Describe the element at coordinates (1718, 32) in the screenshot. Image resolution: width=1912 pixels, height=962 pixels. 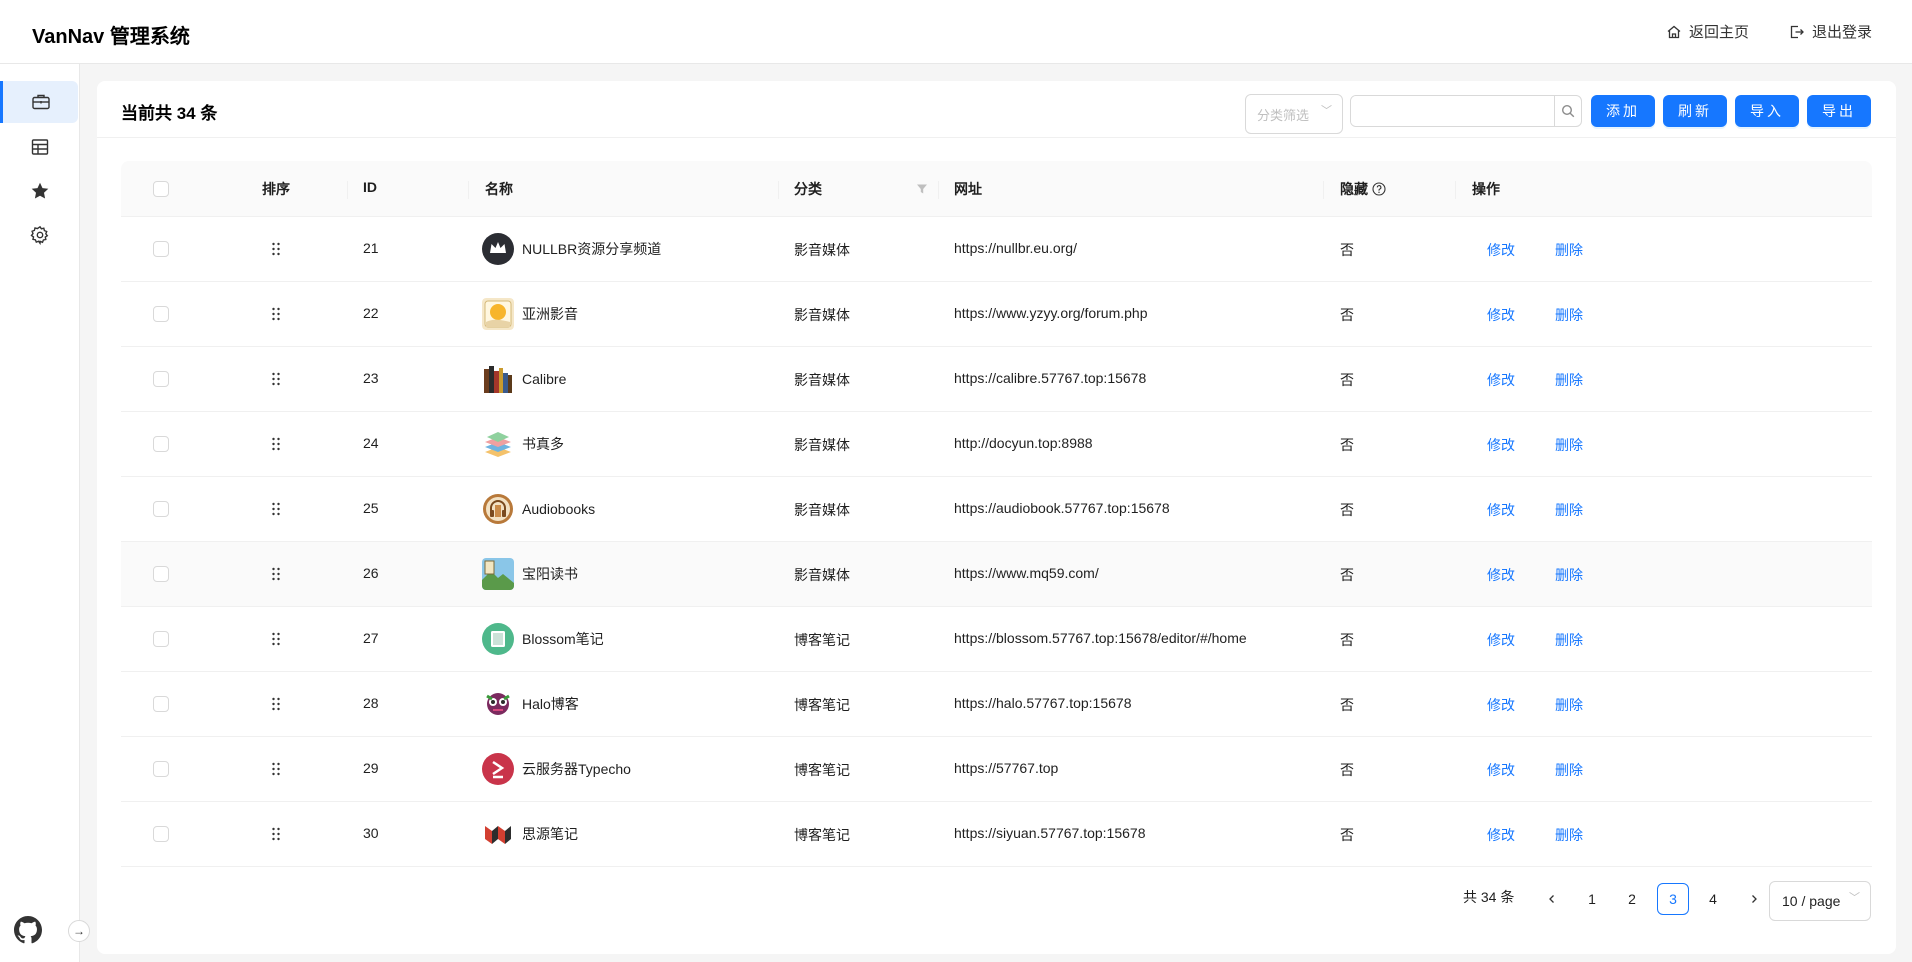
I see `home-link-label: 返回主页` at that location.